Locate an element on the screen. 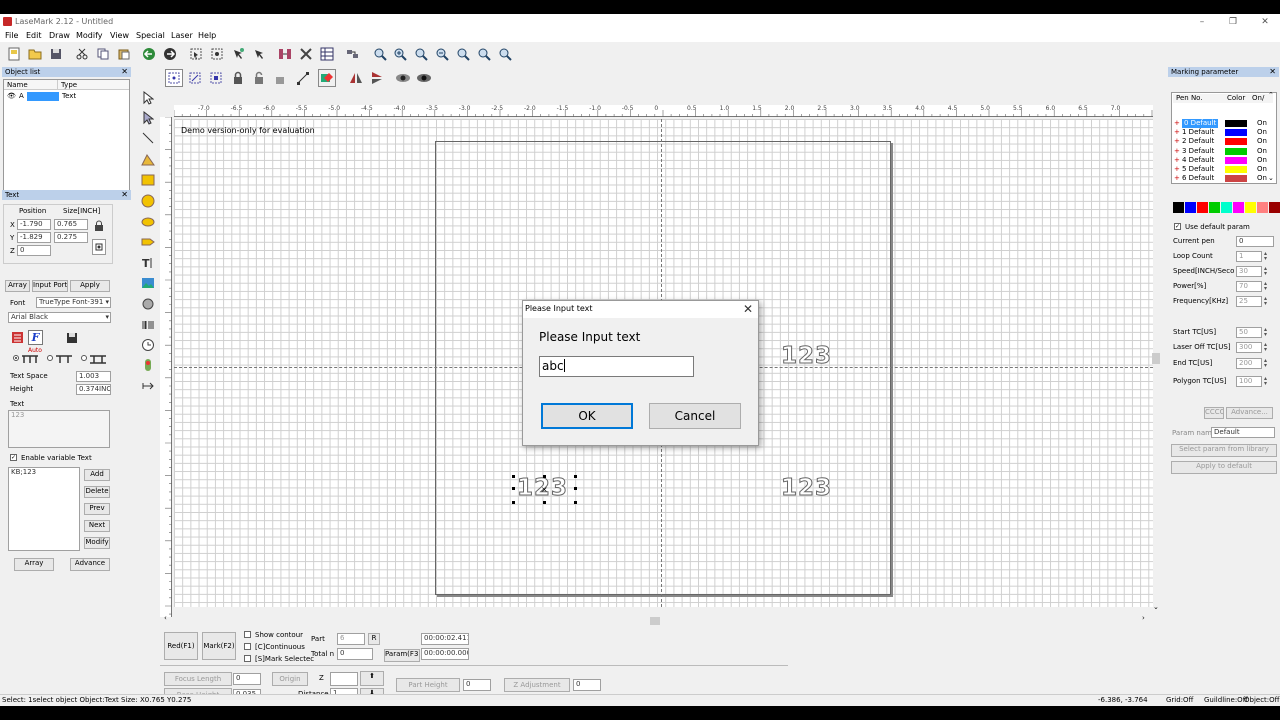 The image size is (1280, 720). motion-tool-icon is located at coordinates (148, 386).